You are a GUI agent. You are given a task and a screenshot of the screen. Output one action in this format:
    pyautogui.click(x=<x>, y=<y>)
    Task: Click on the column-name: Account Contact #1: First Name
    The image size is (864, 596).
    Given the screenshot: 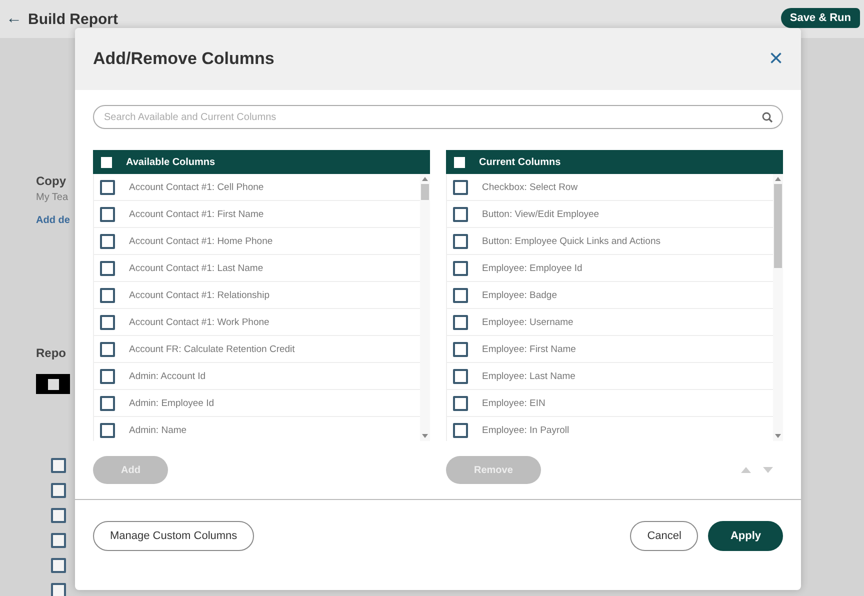 What is the action you would take?
    pyautogui.click(x=196, y=214)
    